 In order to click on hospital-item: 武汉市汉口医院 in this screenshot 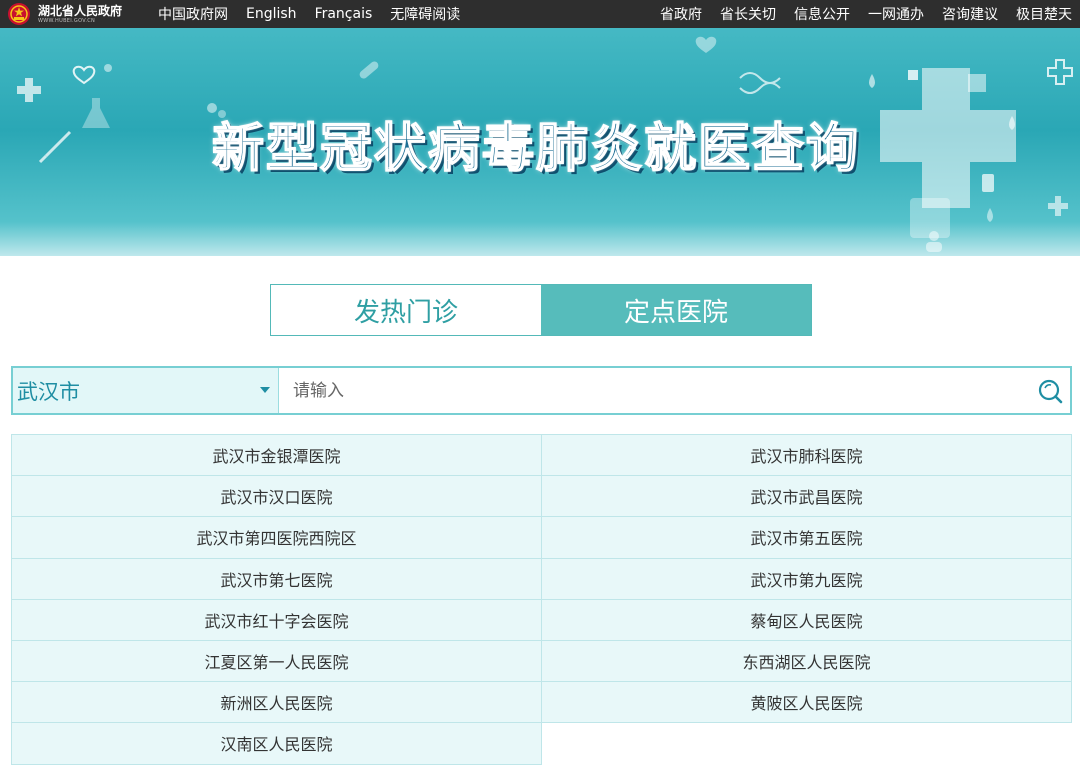, I will do `click(277, 497)`.